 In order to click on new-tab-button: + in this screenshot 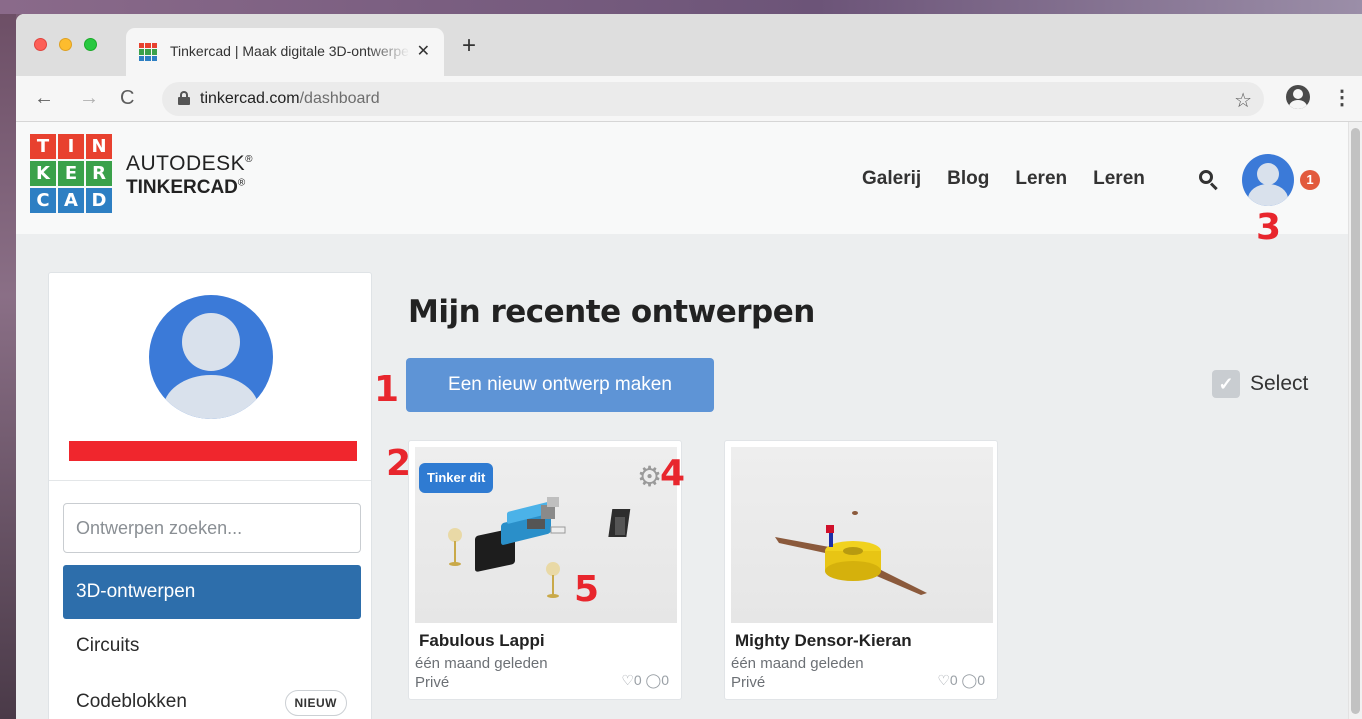, I will do `click(469, 46)`.